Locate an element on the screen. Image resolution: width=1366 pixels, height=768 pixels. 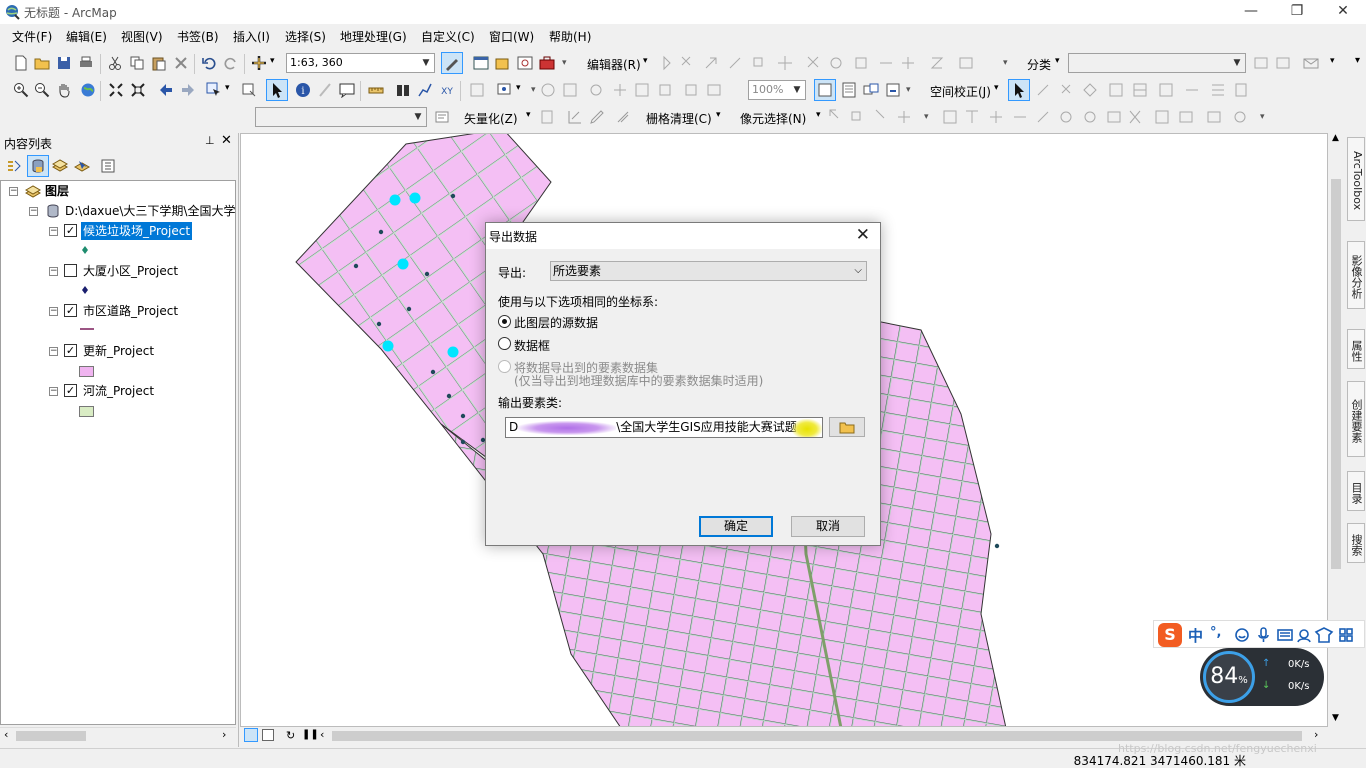
toolbox-icon is located at coordinates (547, 63).